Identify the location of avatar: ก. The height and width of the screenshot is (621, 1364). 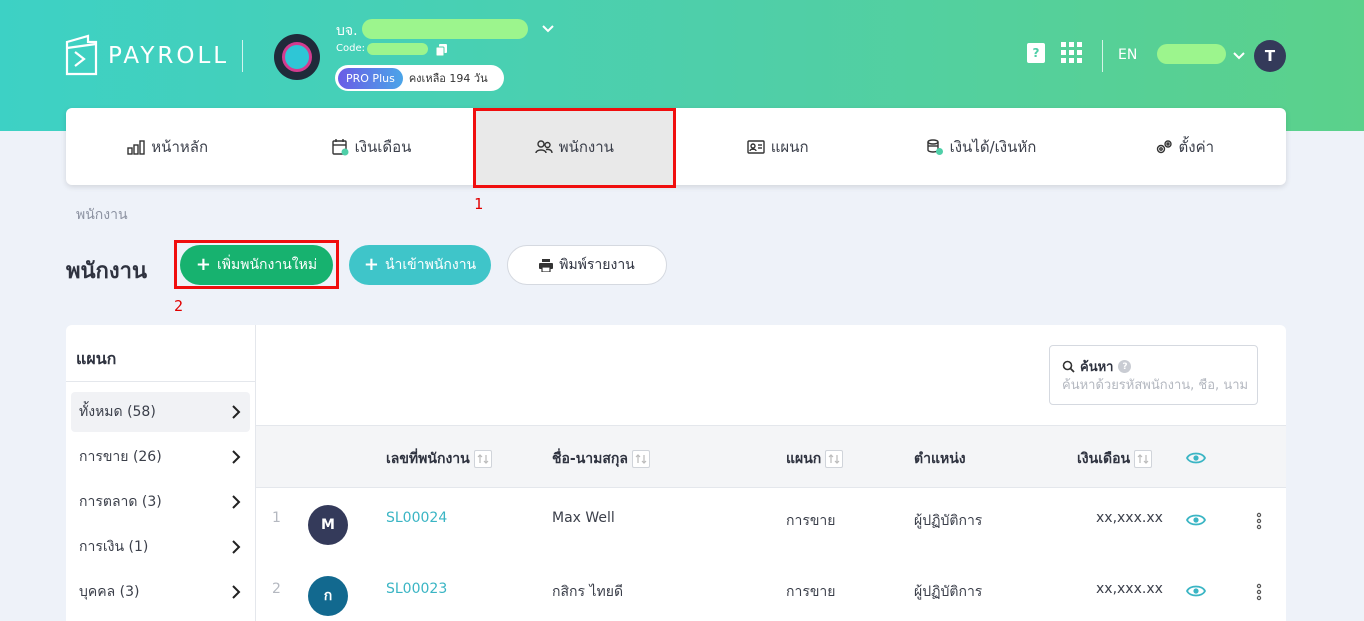
(328, 596).